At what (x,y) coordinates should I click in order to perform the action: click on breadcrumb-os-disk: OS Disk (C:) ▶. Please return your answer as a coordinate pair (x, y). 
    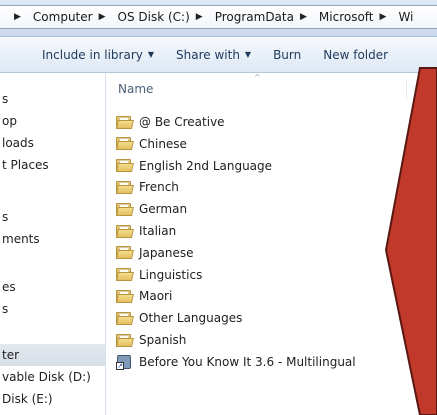
    Looking at the image, I should click on (163, 17).